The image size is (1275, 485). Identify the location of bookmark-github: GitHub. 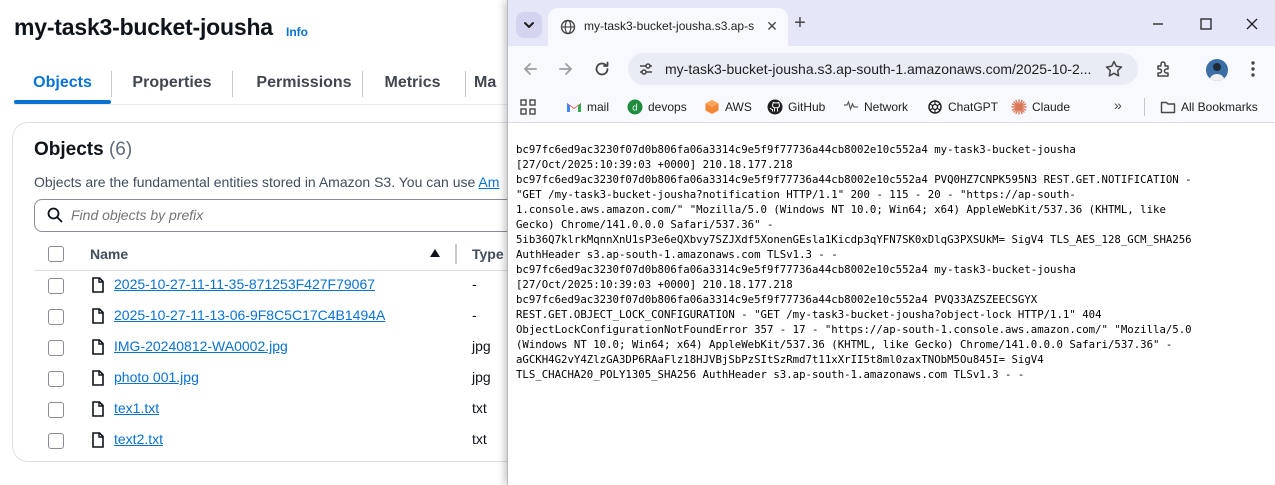
(799, 107).